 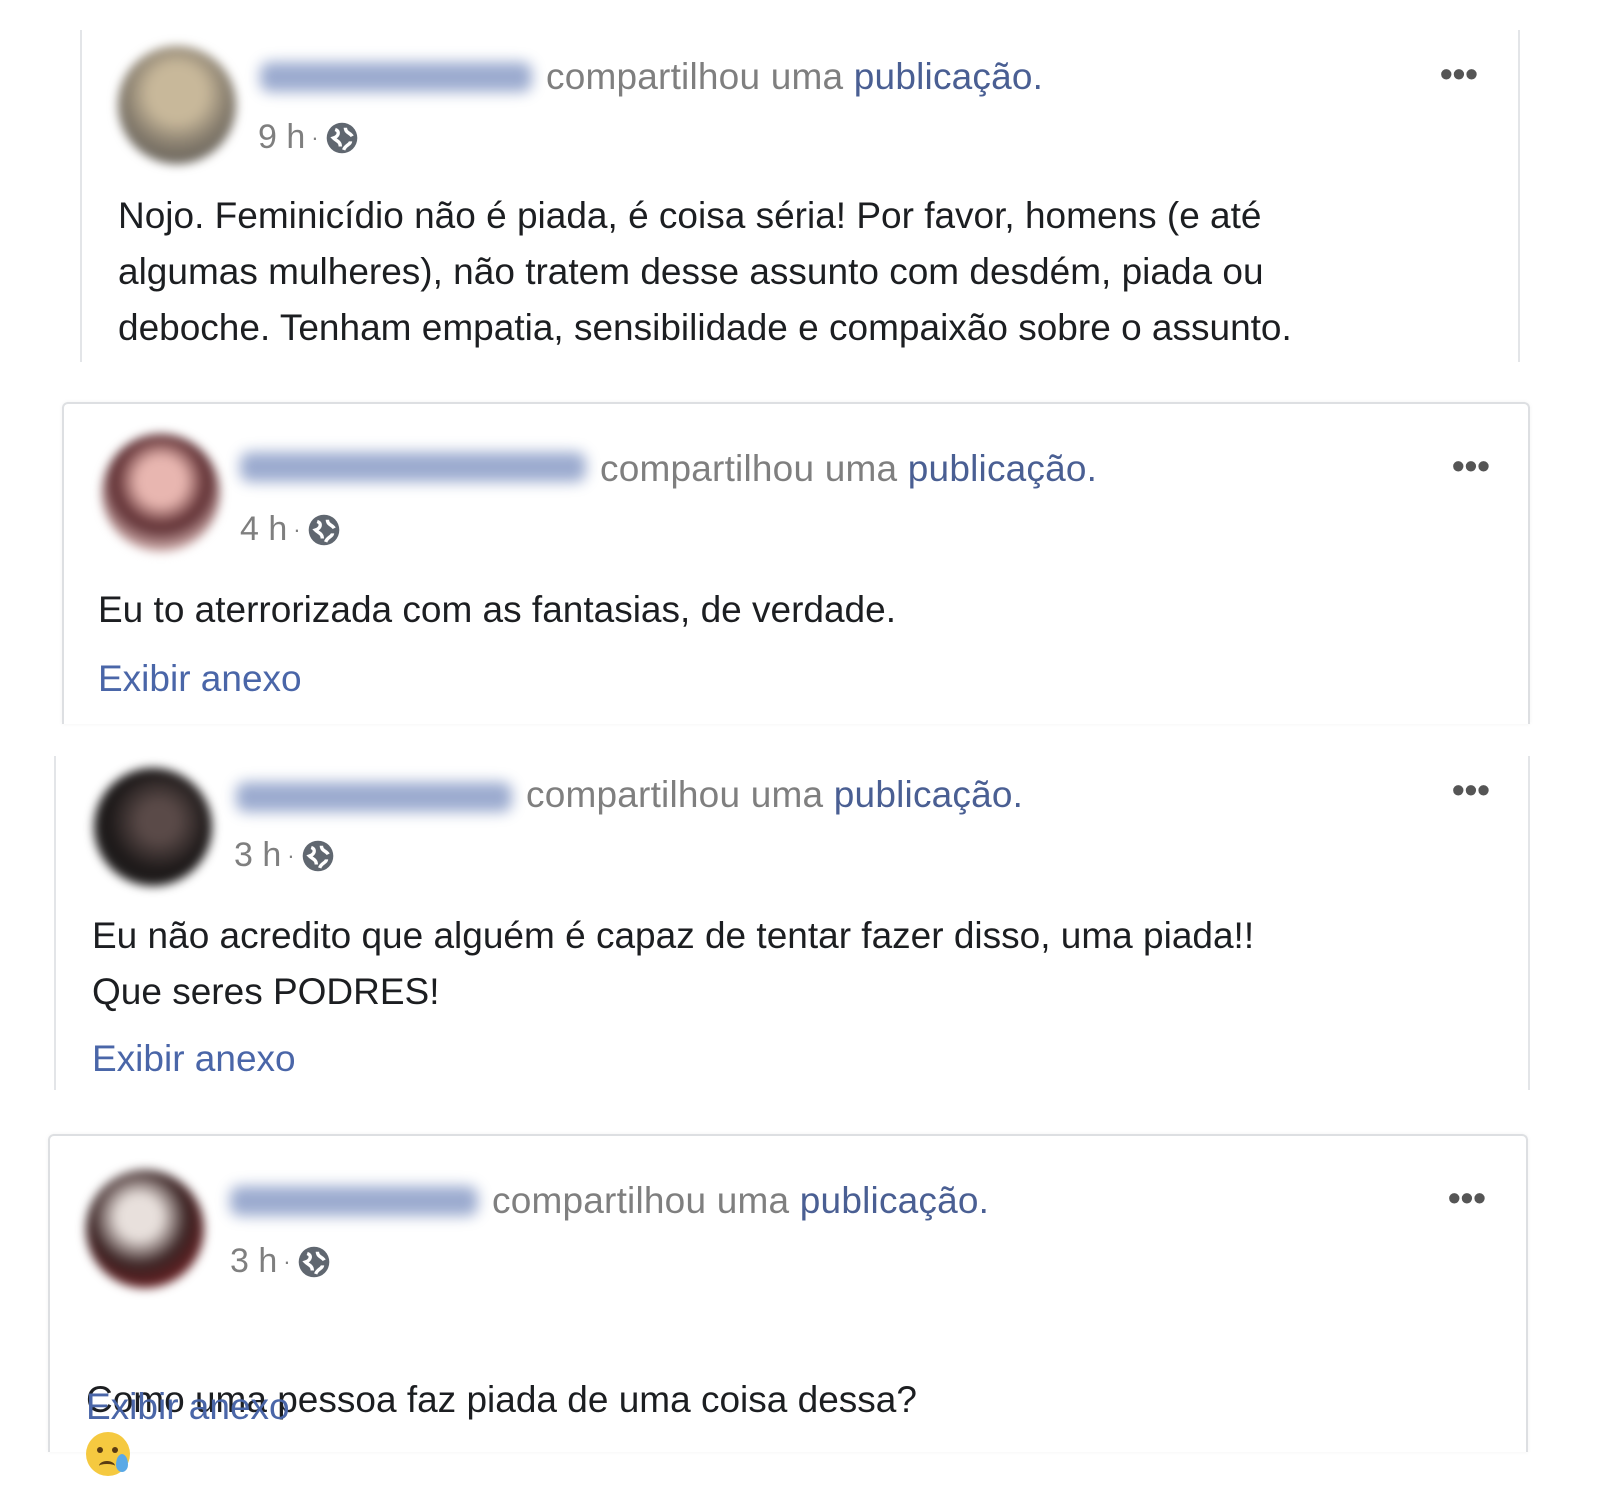 I want to click on post-meta: 9 h ·, so click(x=308, y=137).